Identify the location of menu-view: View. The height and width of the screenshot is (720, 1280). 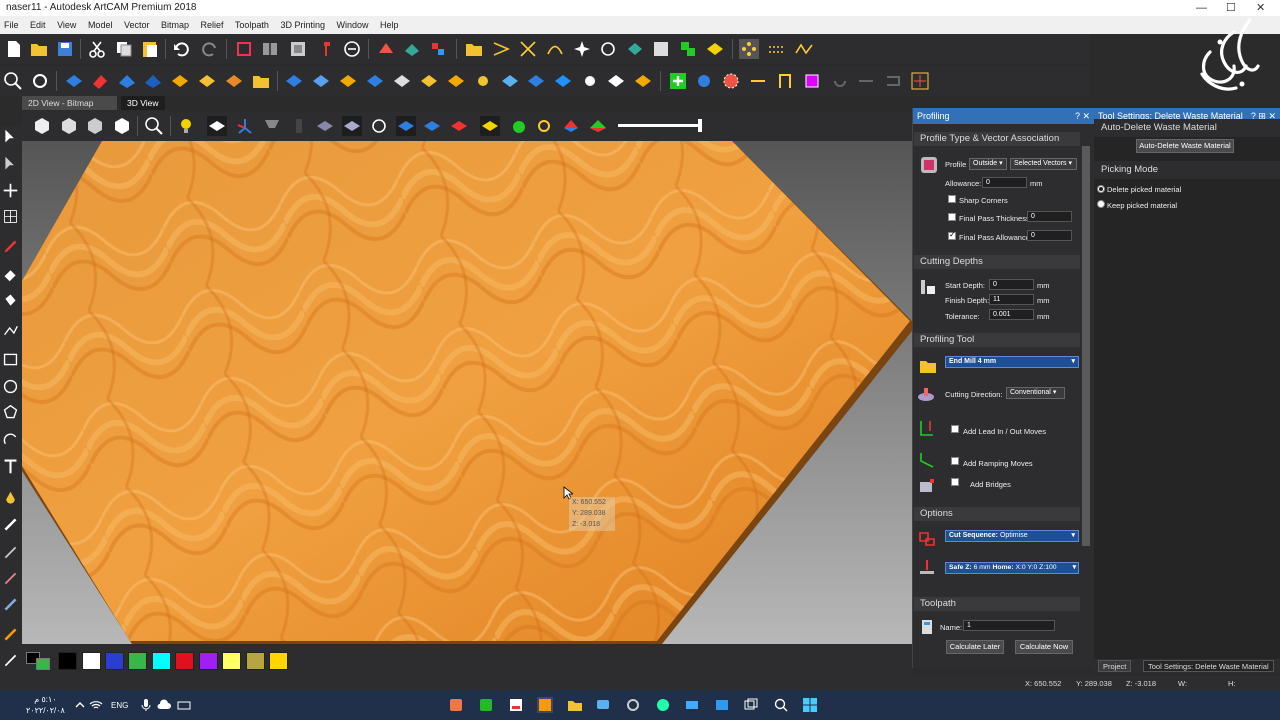
(66, 25).